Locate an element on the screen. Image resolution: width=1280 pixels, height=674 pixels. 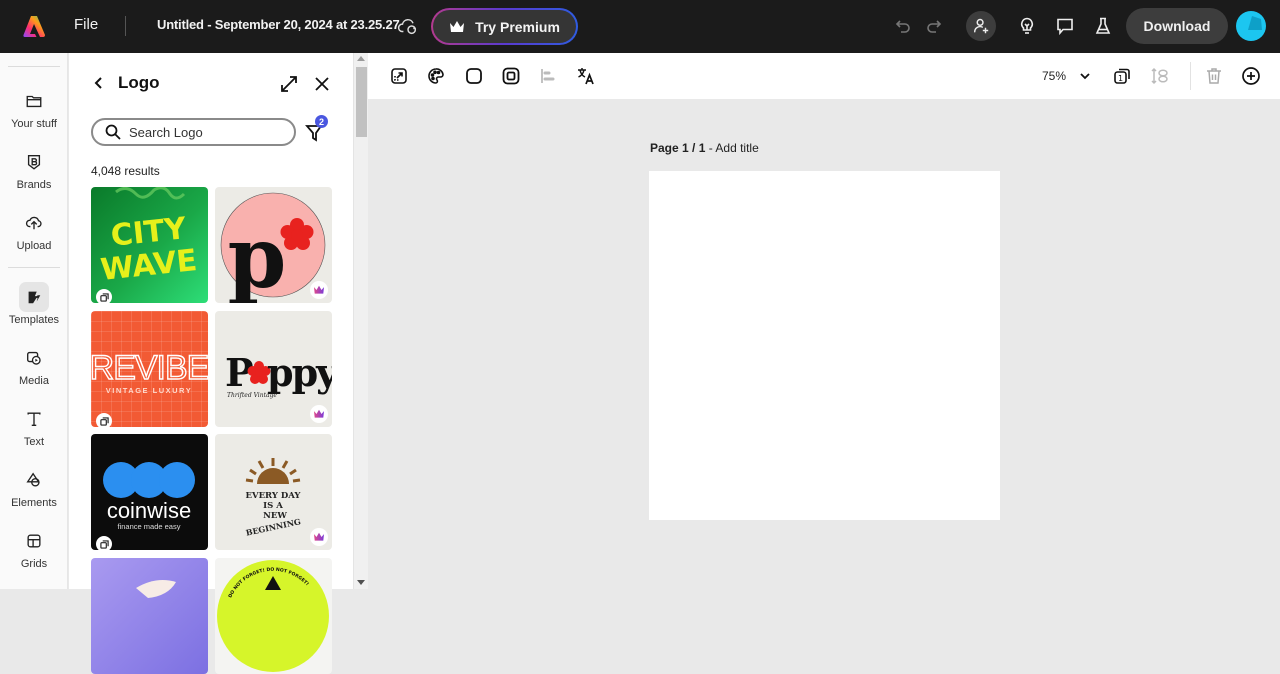
rail-item-your-stuff: Your stuff is located at coordinates (34, 108).